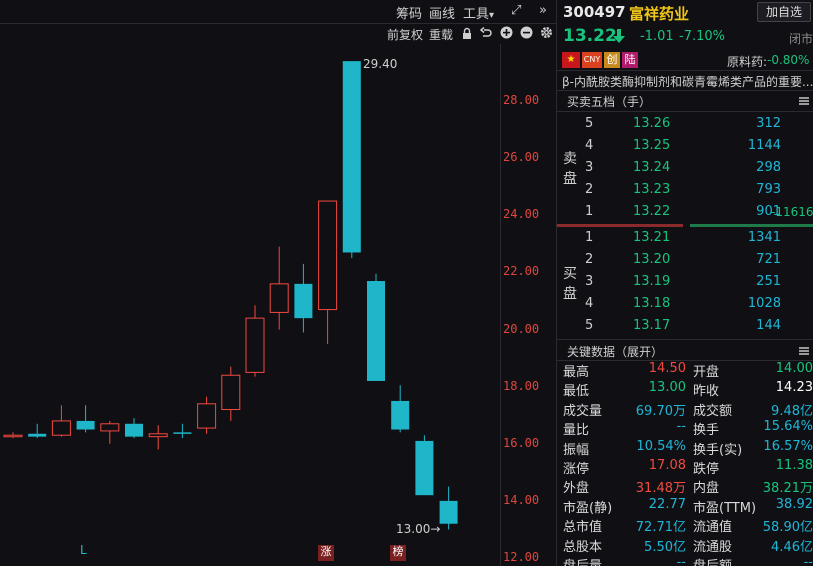  What do you see at coordinates (768, 123) in the screenshot?
I see `order-volume: 312` at bounding box center [768, 123].